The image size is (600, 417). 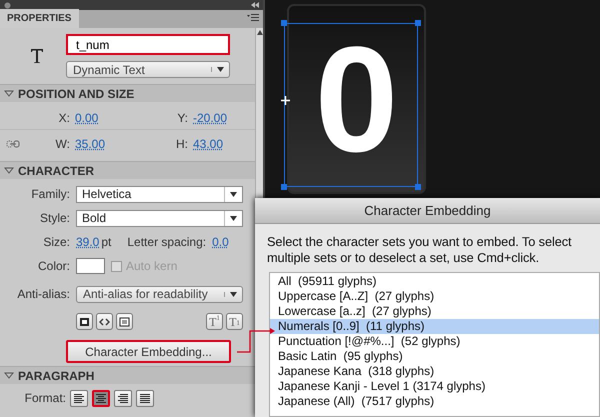 I want to click on field-label: X:, so click(x=64, y=118).